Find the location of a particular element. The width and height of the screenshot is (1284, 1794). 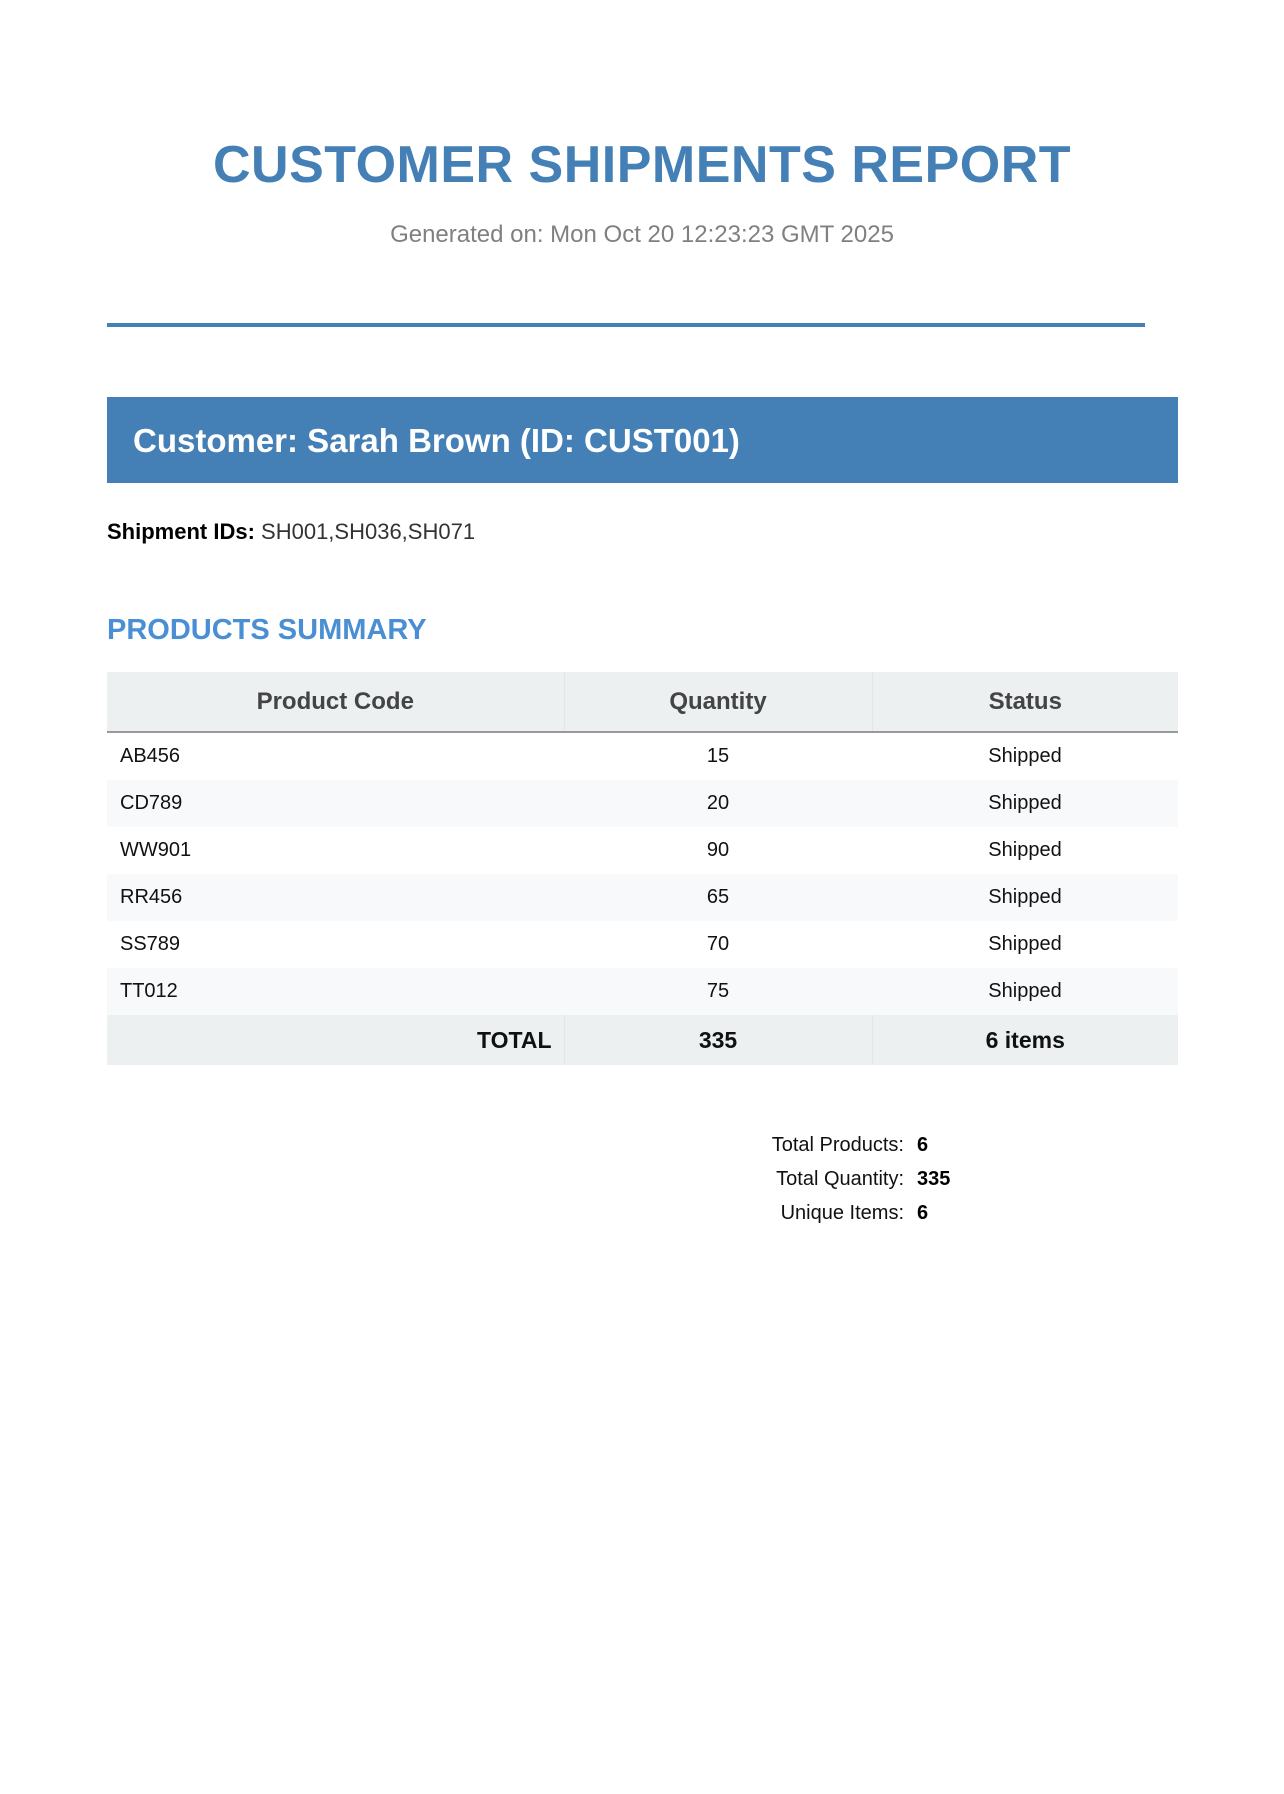

quantity-cell: 70 is located at coordinates (718, 944).